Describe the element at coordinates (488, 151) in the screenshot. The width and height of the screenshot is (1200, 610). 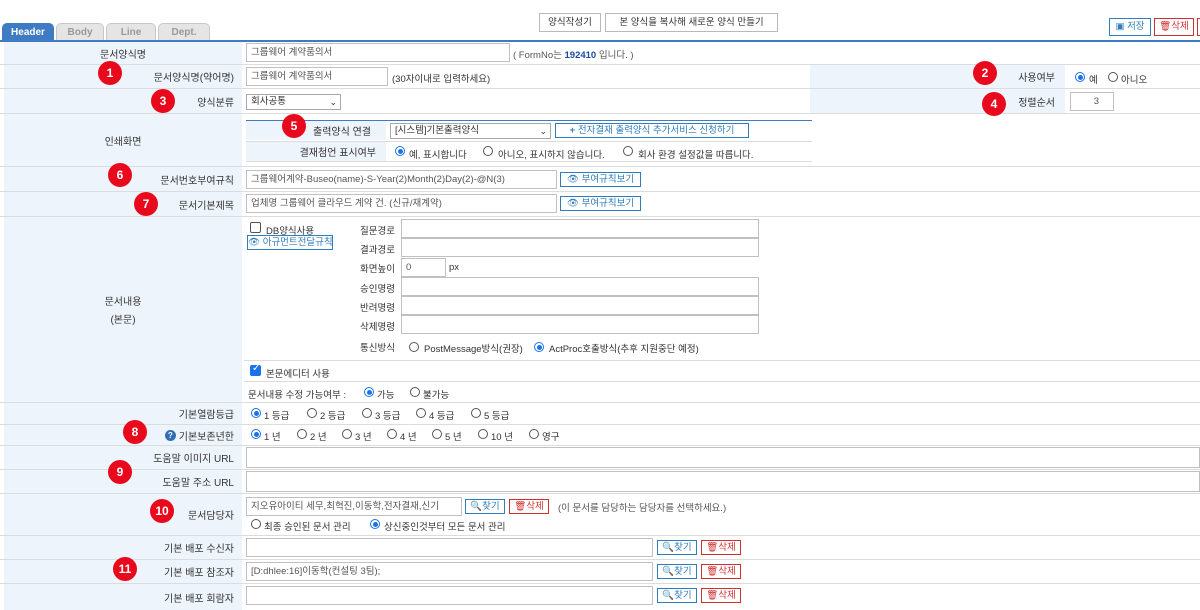
I see `approval-opt2-radio` at that location.